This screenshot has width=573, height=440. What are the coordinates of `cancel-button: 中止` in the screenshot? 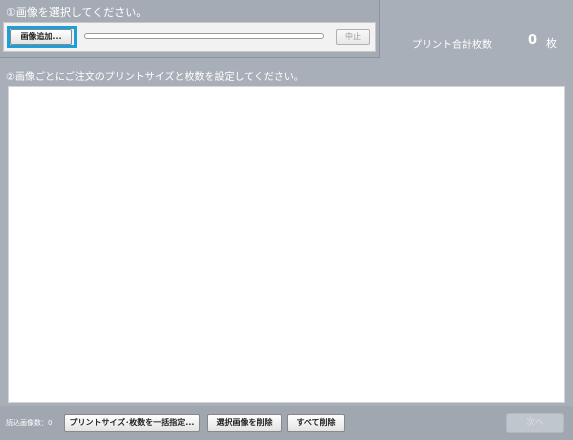 It's located at (353, 37).